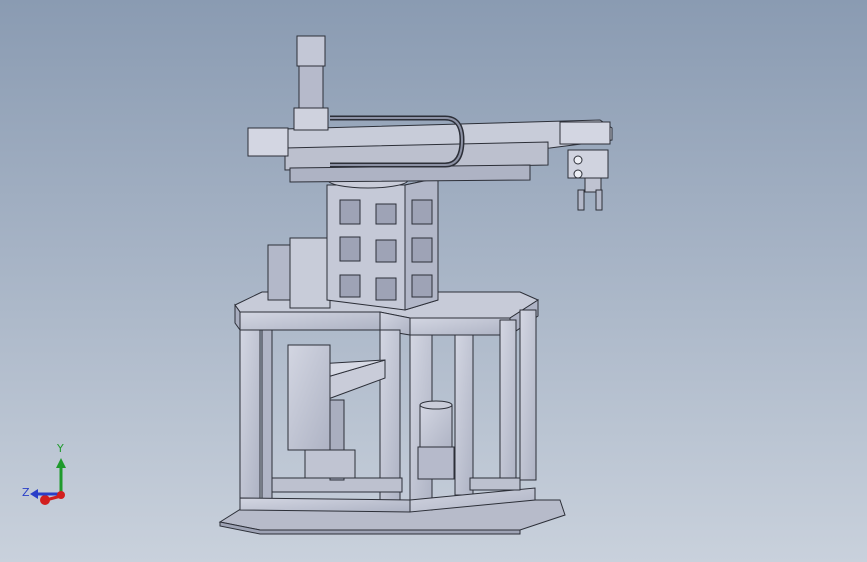 This screenshot has height=562, width=867. What do you see at coordinates (588, 180) in the screenshot?
I see `gripper` at bounding box center [588, 180].